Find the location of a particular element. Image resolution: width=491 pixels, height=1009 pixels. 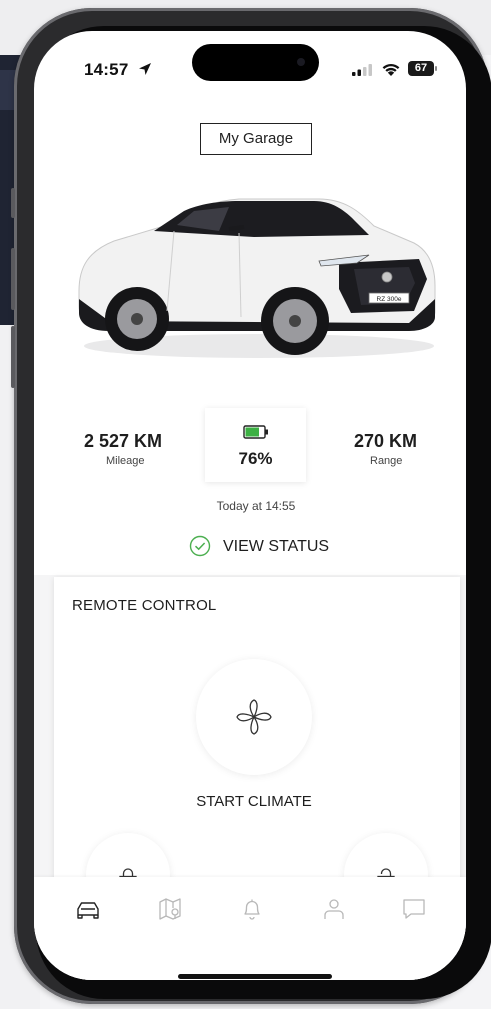

map-icon is located at coordinates (170, 909).